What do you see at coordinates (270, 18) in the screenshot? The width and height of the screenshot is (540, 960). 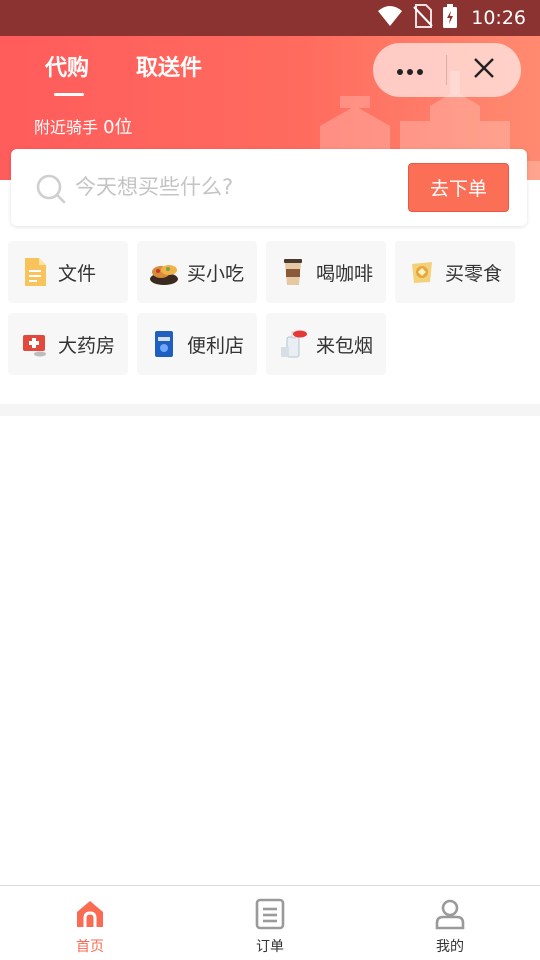 I see `status-bar: 10:26` at bounding box center [270, 18].